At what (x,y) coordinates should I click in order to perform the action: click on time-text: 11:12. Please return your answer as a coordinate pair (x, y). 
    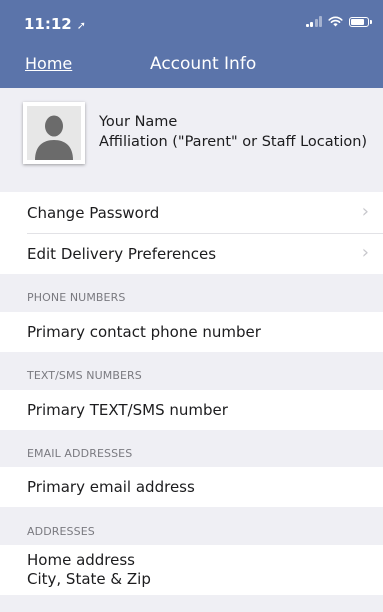
    Looking at the image, I should click on (48, 24).